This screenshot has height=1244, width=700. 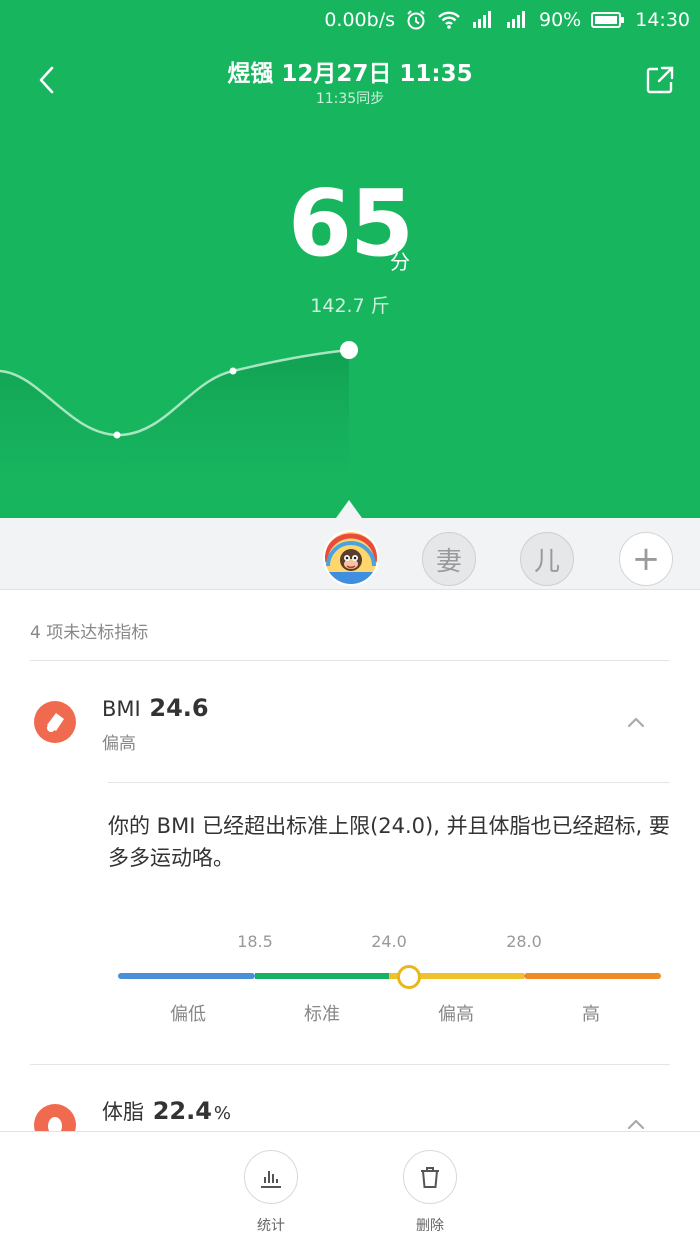 What do you see at coordinates (389, 941) in the screenshot?
I see `scale-tick: 24.0` at bounding box center [389, 941].